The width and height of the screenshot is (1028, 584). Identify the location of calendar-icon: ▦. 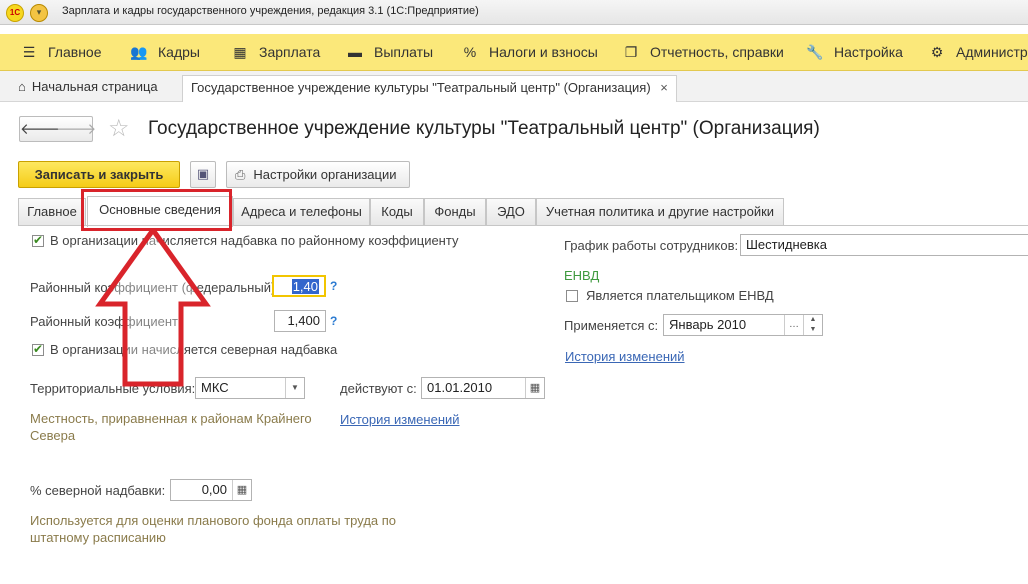
(534, 388).